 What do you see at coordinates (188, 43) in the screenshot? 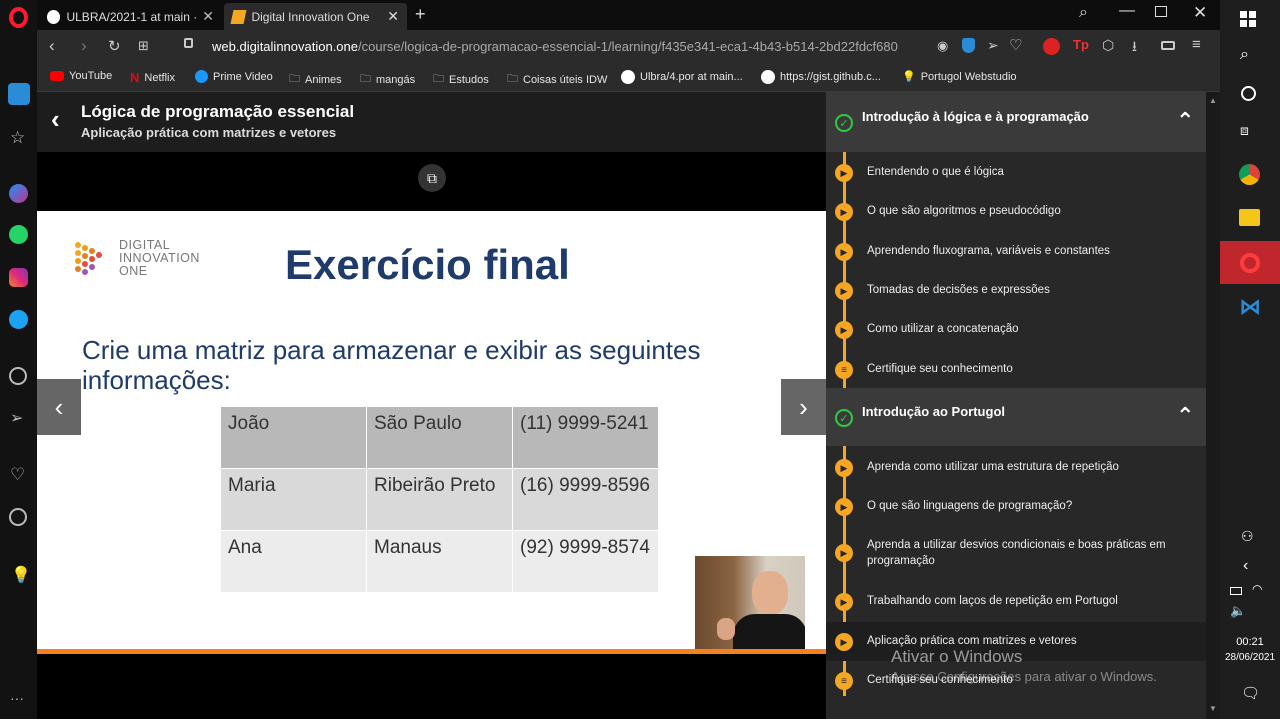
I see `lock-icon` at bounding box center [188, 43].